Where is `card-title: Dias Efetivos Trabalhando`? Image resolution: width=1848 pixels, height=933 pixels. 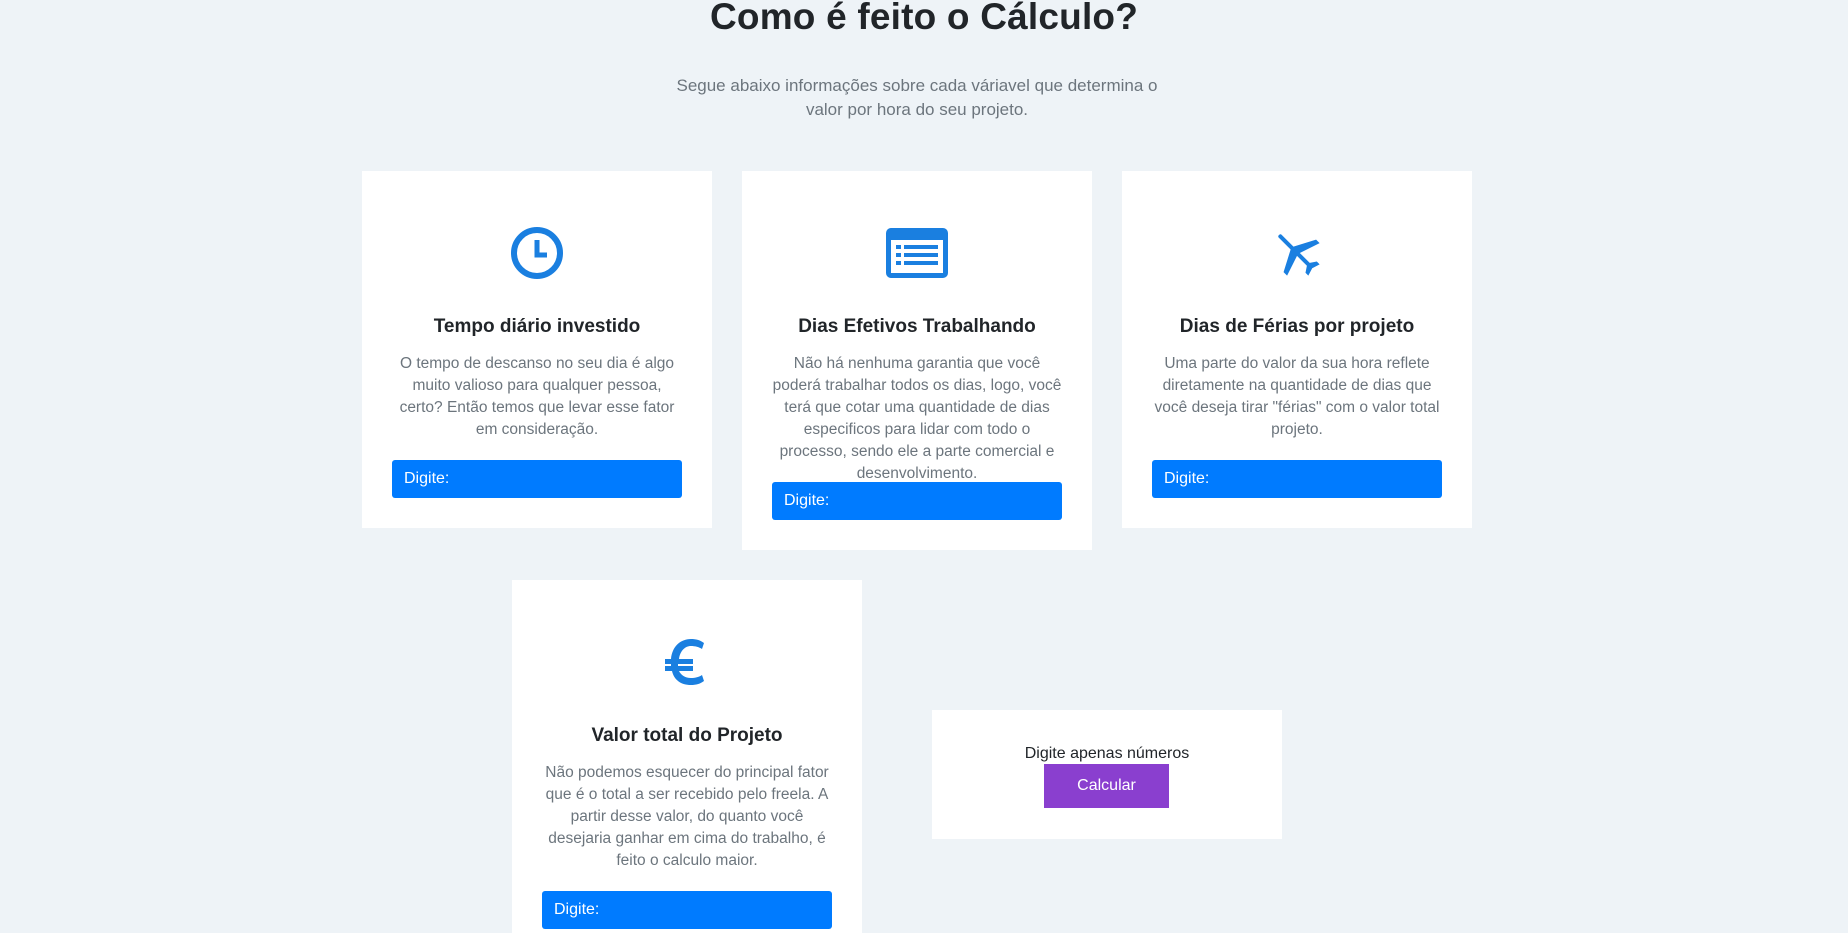
card-title: Dias Efetivos Trabalhando is located at coordinates (917, 326).